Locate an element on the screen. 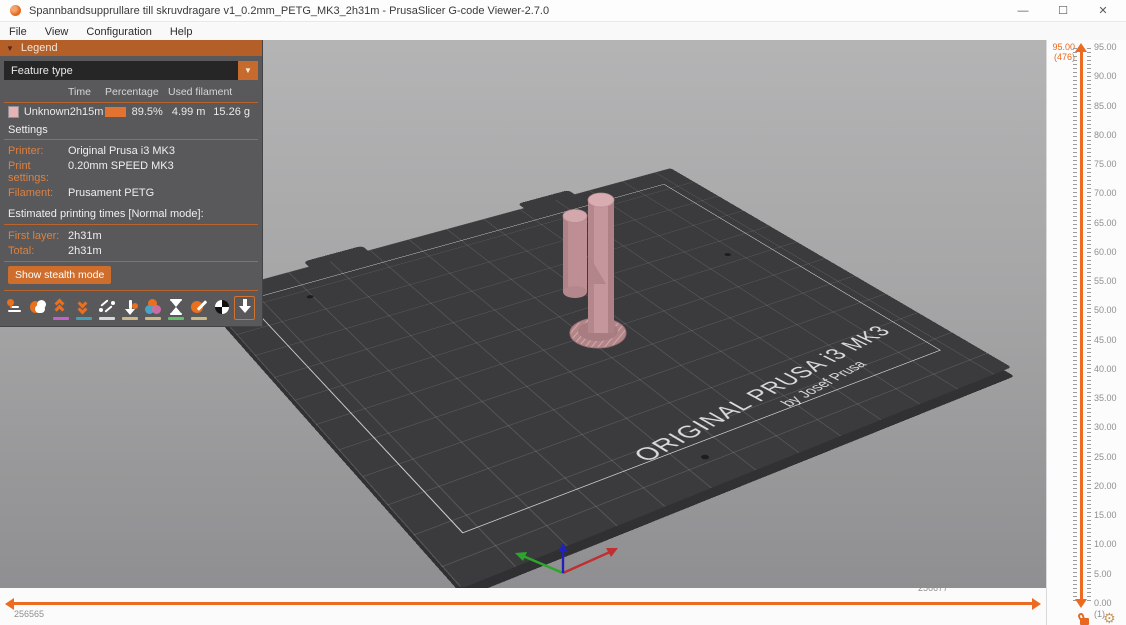 The width and height of the screenshot is (1126, 625). percentage-bar is located at coordinates (116, 111).